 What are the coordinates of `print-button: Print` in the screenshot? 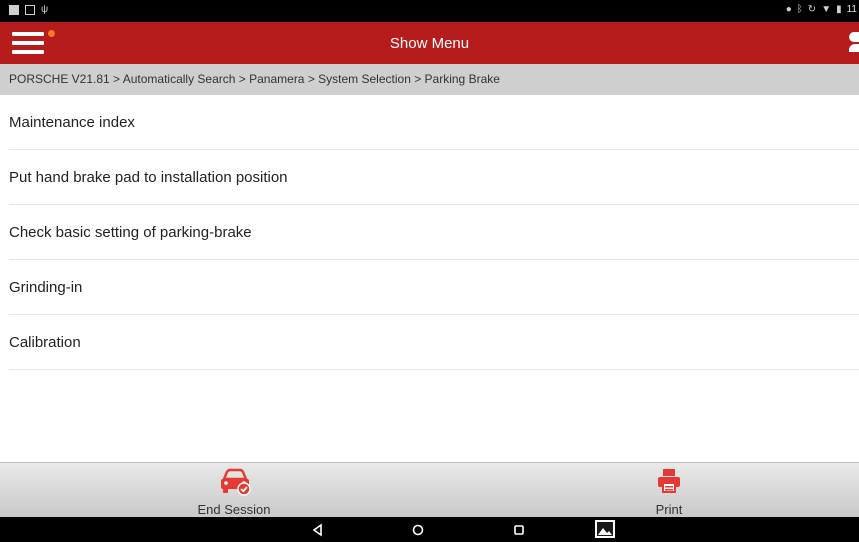 It's located at (669, 490).